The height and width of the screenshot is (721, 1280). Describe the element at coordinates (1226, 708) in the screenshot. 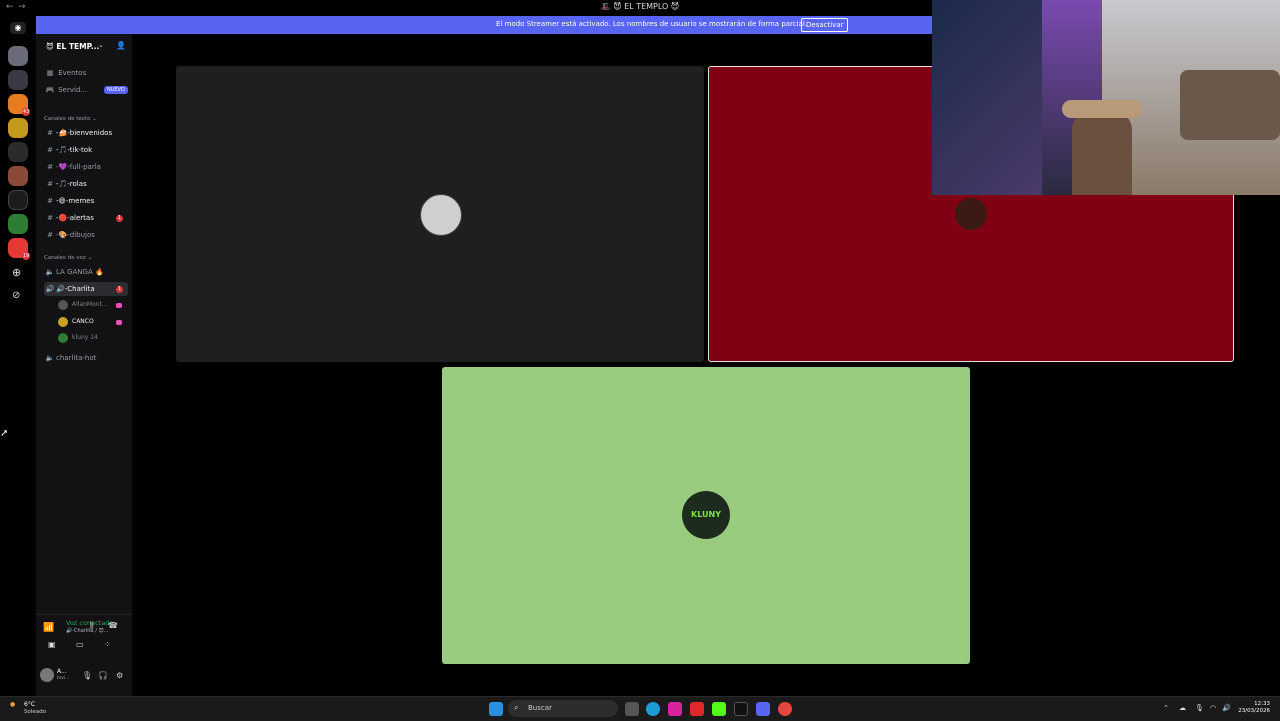

I see `volume-icon: 🔊` at that location.